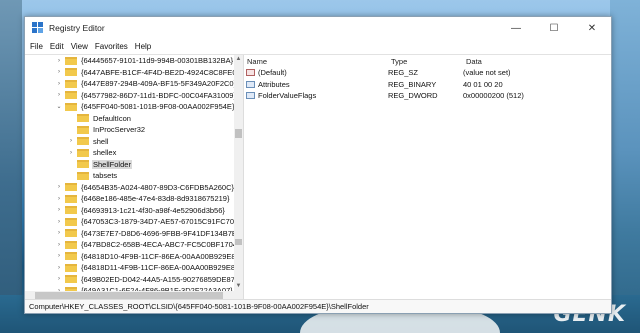 The height and width of the screenshot is (333, 640). Describe the element at coordinates (134, 165) in the screenshot. I see `tree-item: ShellFolder` at that location.